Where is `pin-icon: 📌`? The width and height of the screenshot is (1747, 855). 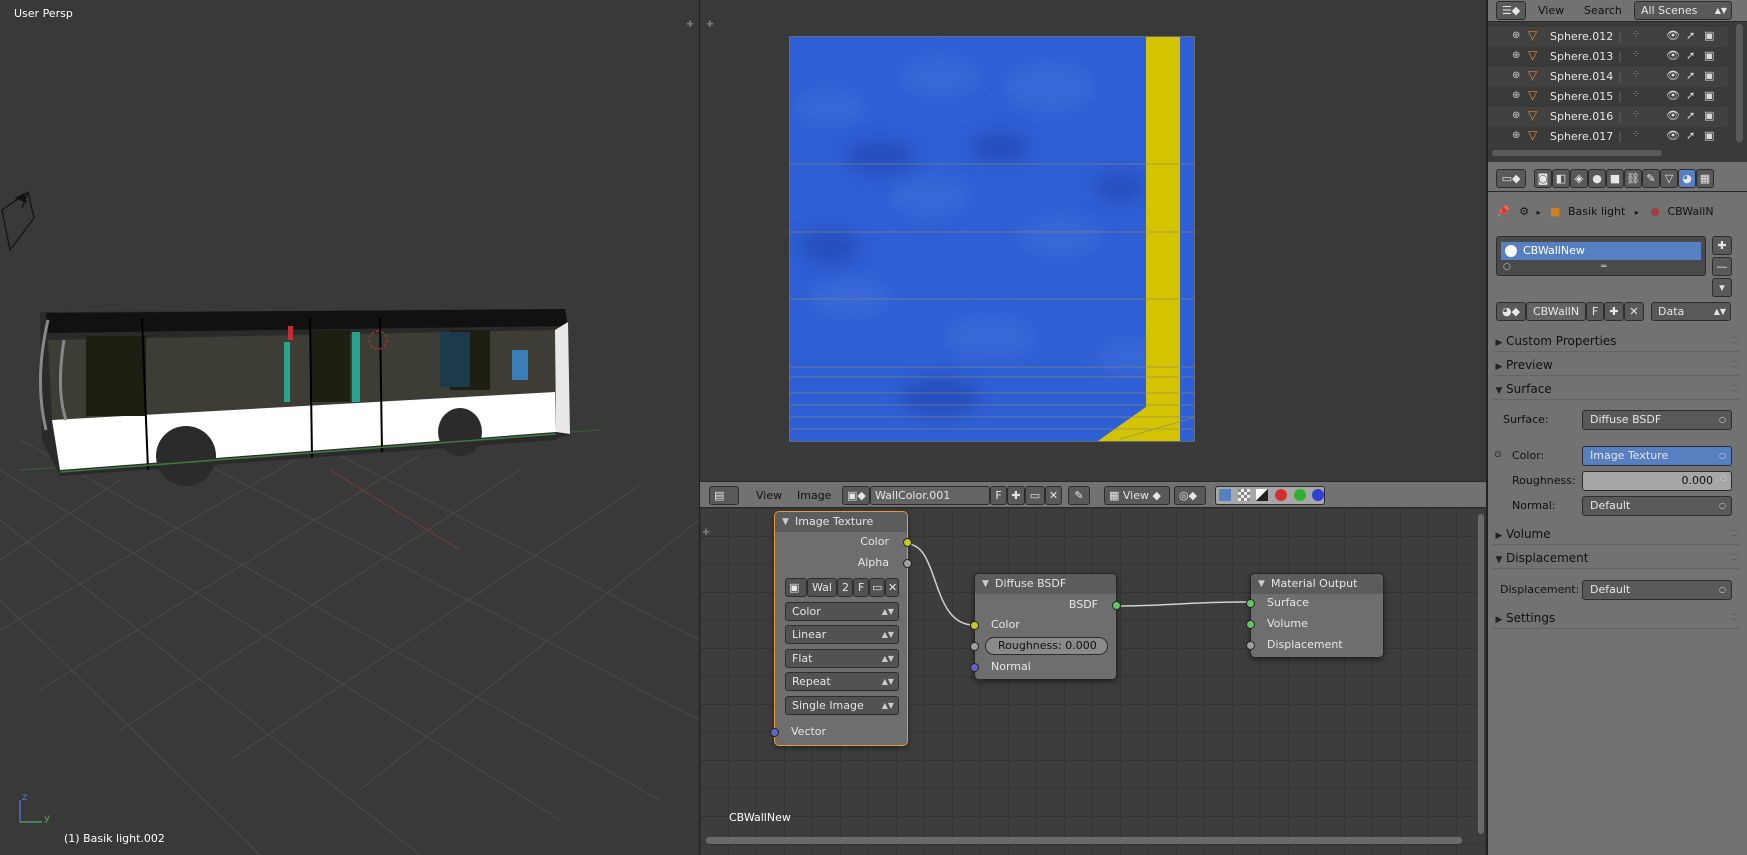 pin-icon: 📌 is located at coordinates (1503, 211).